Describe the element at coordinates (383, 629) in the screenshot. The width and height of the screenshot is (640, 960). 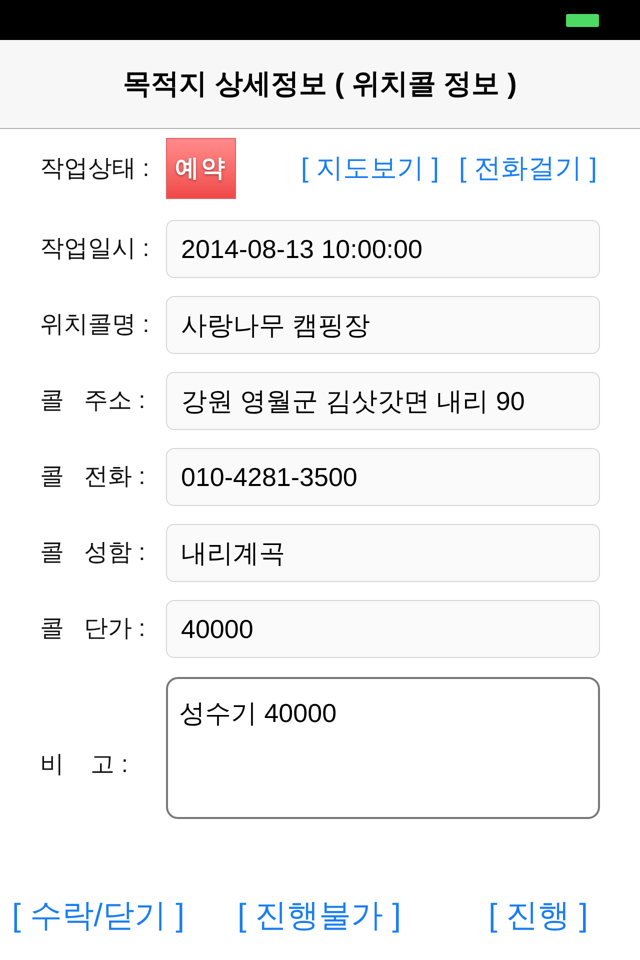
I see `text-field: 40000` at that location.